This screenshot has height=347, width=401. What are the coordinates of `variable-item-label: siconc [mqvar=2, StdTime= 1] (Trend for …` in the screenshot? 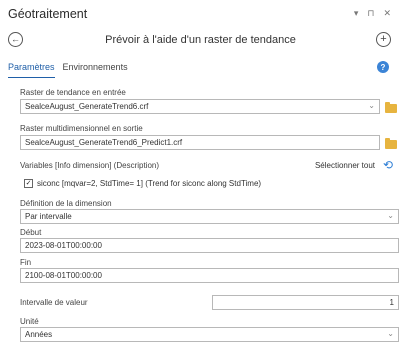 It's located at (149, 183).